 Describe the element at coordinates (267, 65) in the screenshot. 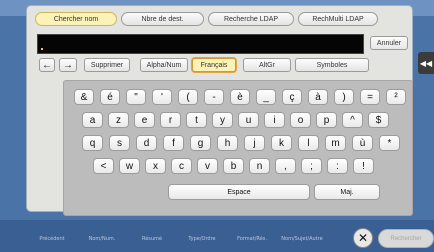

I see `altgr-button: AltGr` at that location.